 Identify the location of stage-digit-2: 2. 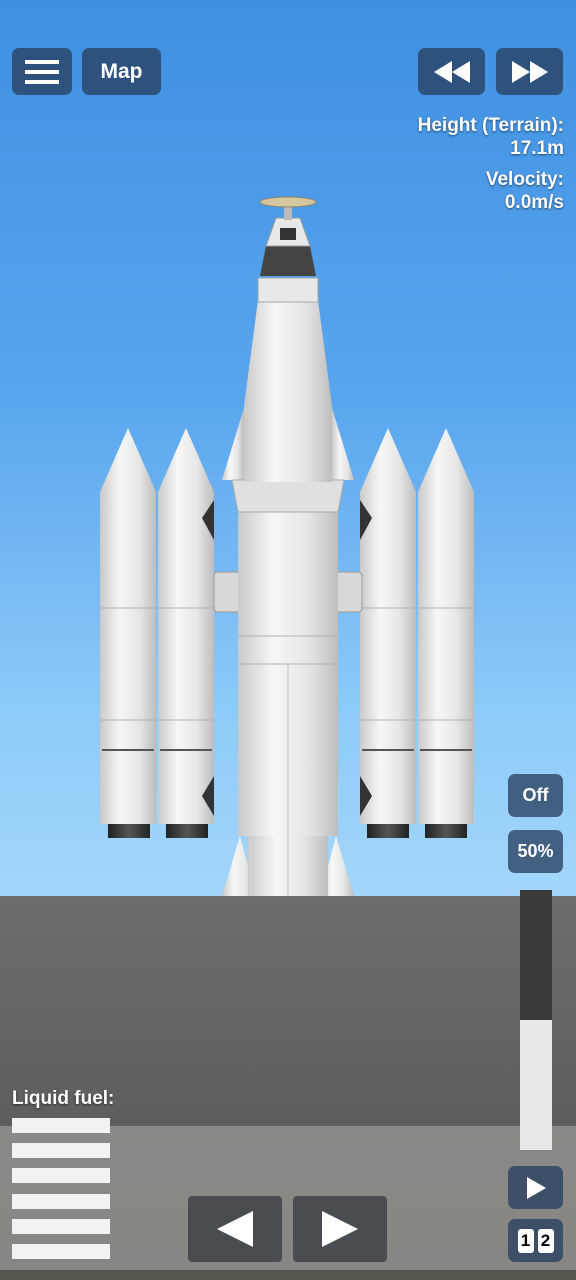
(545, 1240).